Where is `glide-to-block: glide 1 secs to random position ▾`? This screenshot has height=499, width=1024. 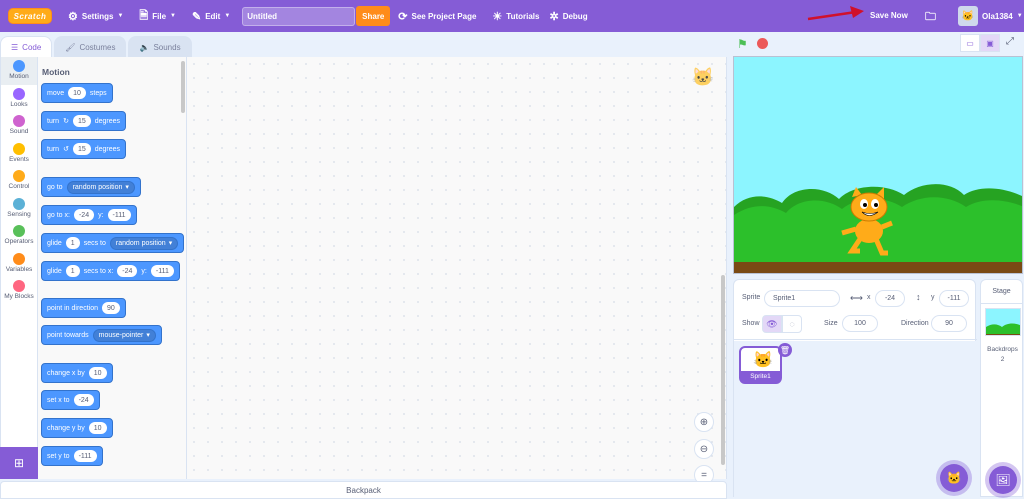
glide-to-block: glide 1 secs to random position ▾ is located at coordinates (113, 243).